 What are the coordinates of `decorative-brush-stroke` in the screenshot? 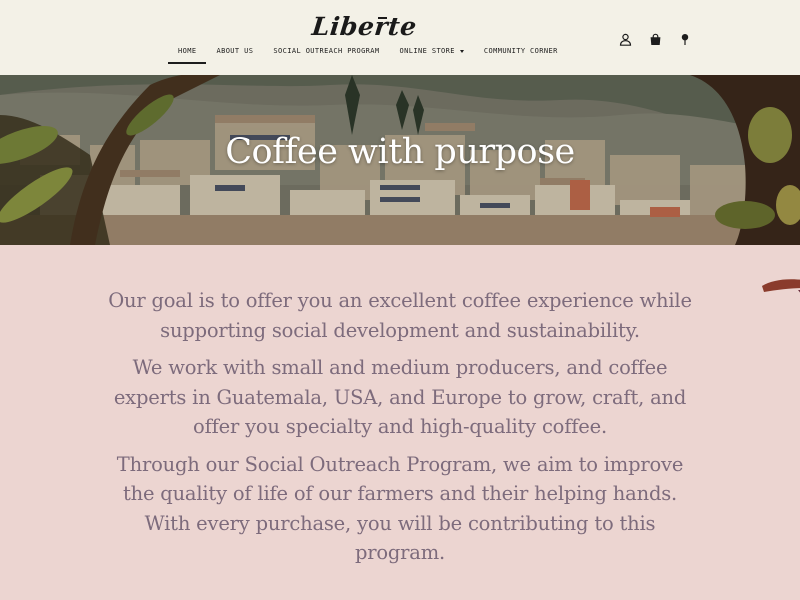 It's located at (781, 286).